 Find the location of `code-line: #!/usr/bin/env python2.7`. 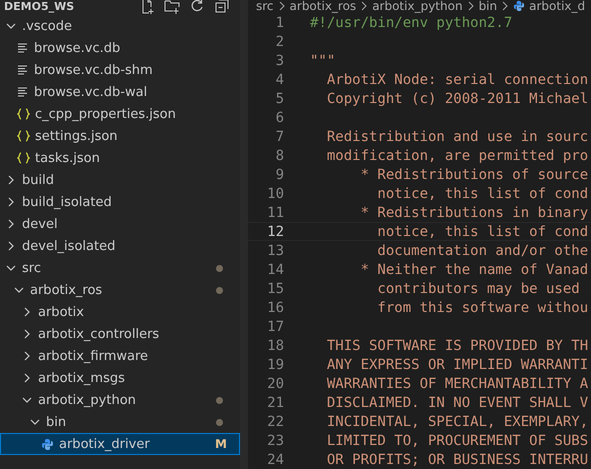

code-line: #!/usr/bin/env python2.7 is located at coordinates (411, 22).